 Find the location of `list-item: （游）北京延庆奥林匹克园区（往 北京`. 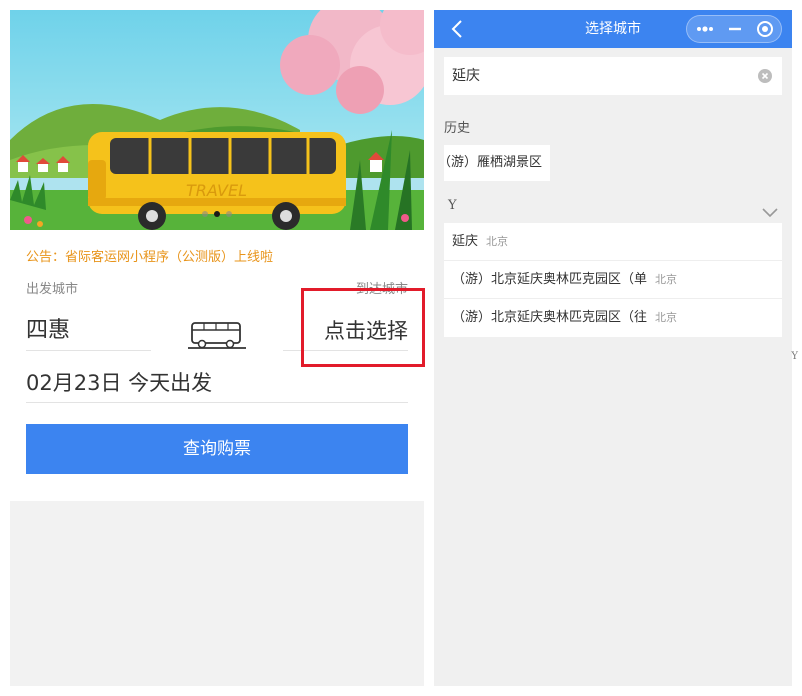

list-item: （游）北京延庆奥林匹克园区（往 北京 is located at coordinates (613, 318).